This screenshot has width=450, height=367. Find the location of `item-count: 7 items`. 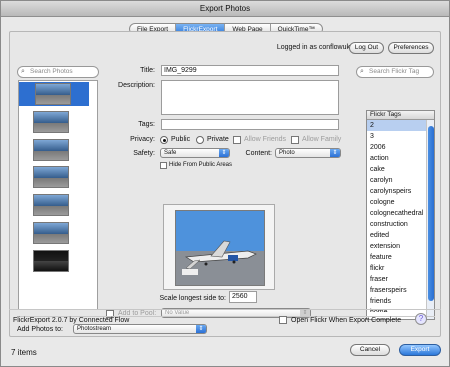

item-count: 7 items is located at coordinates (24, 352).